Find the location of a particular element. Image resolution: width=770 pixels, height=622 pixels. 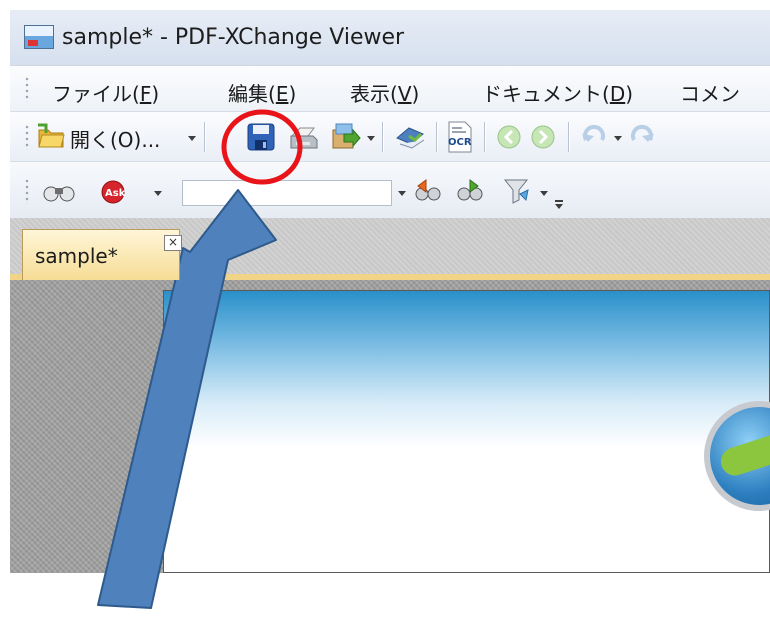

find-next-icon is located at coordinates (469, 192).